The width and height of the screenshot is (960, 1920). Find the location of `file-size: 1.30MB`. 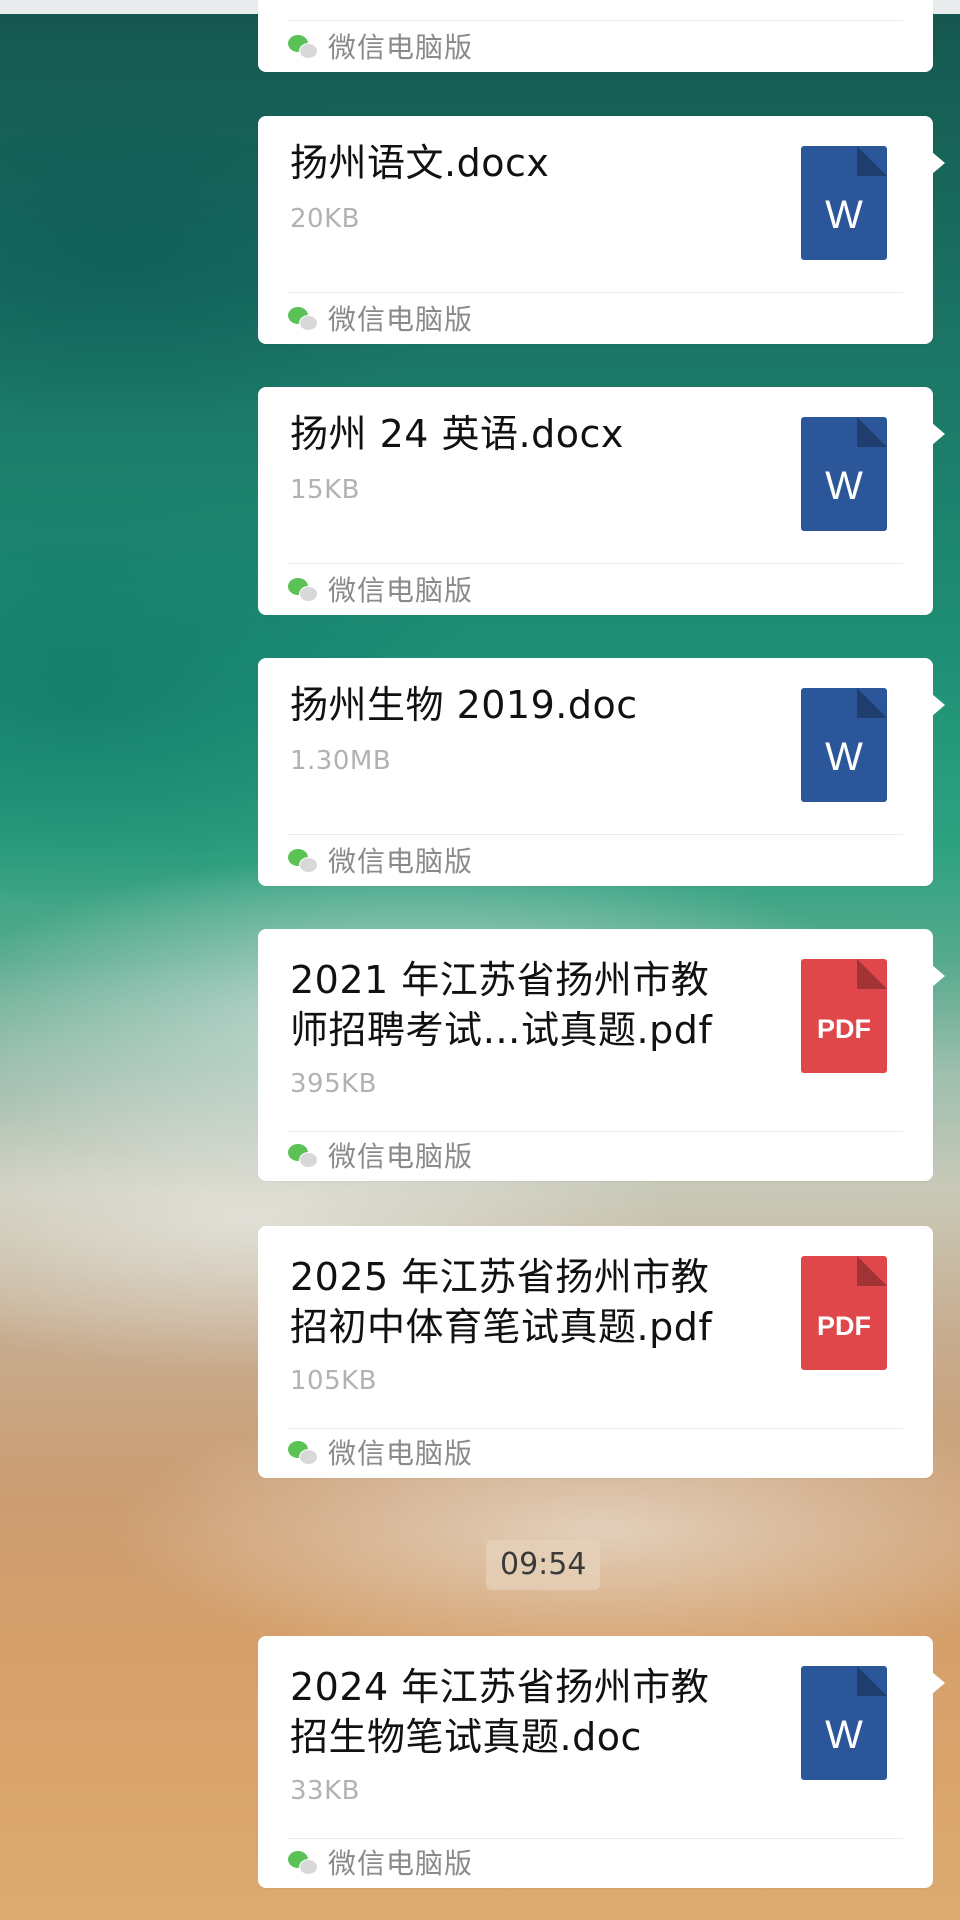

file-size: 1.30MB is located at coordinates (341, 761).